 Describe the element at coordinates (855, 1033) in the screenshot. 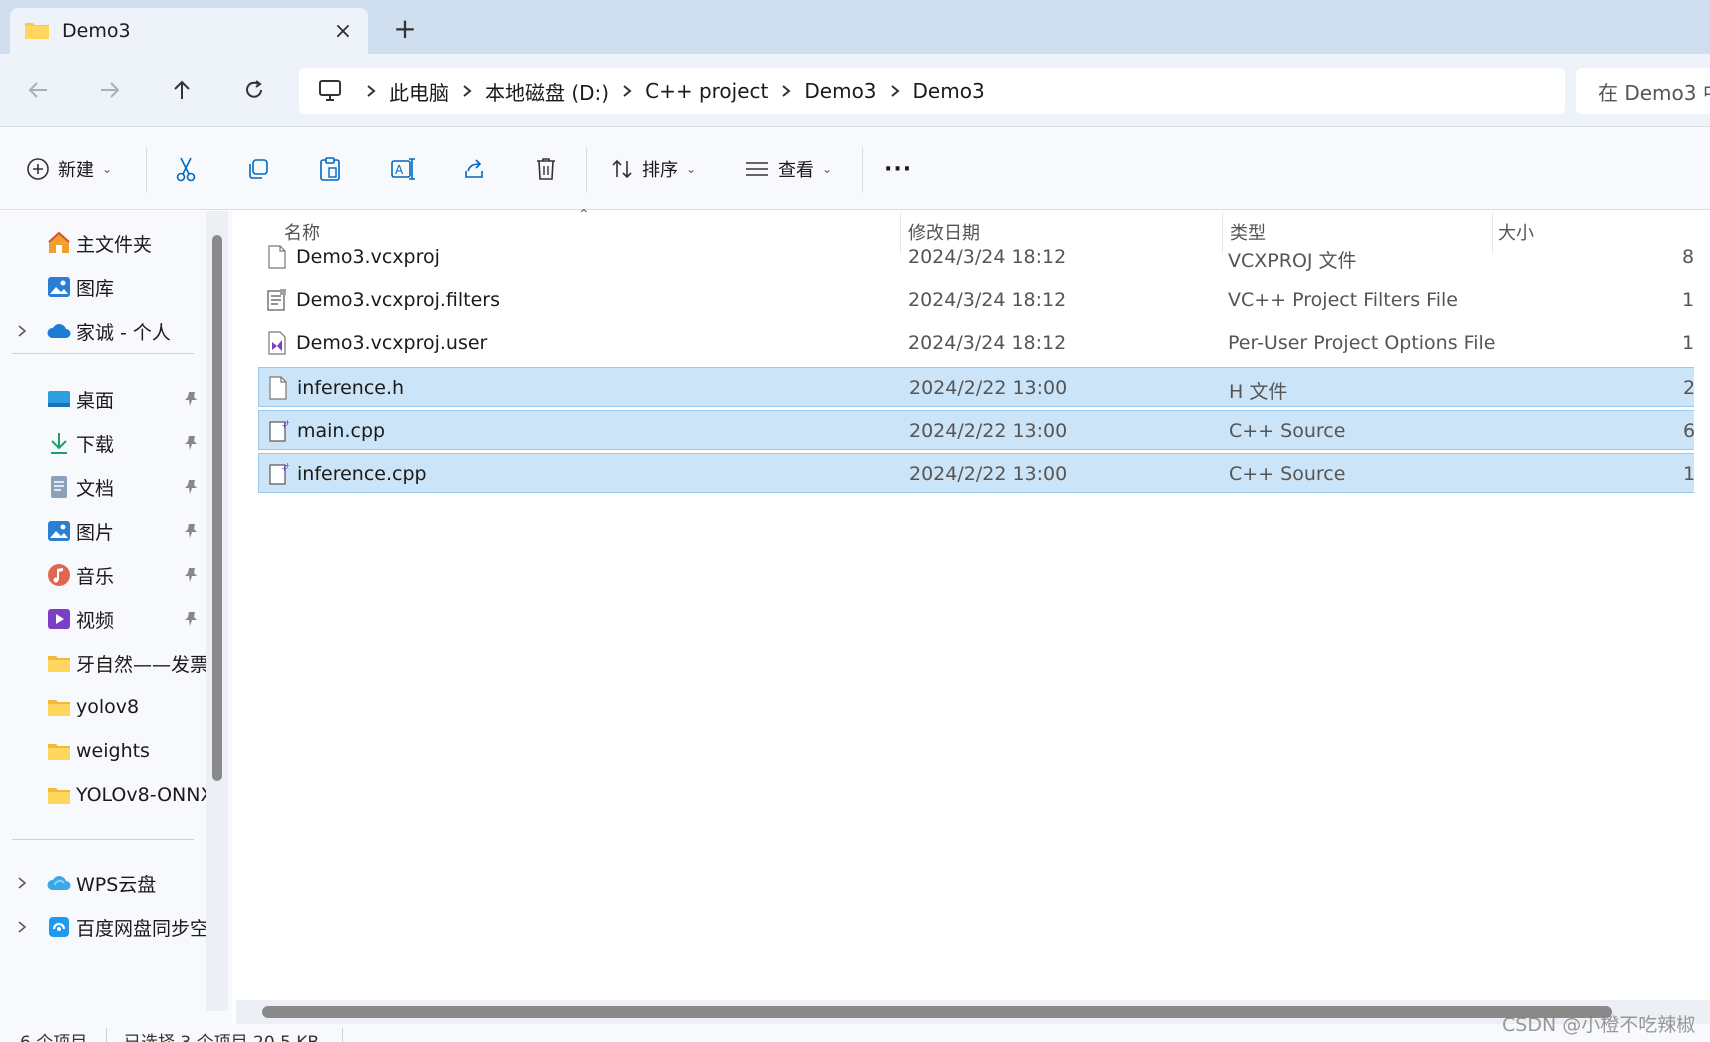

I see `status-bar: 6 个项目 已选择 3 个项目 20.5 KB` at that location.